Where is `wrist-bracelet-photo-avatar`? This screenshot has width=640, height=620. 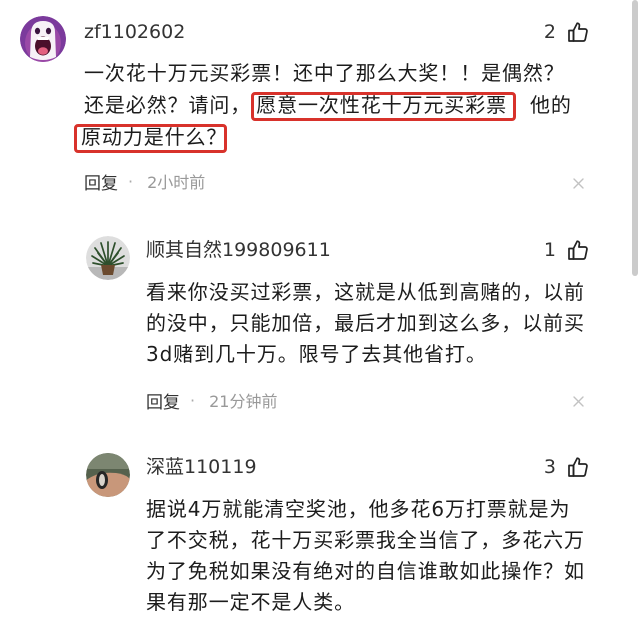
wrist-bracelet-photo-avatar is located at coordinates (108, 475).